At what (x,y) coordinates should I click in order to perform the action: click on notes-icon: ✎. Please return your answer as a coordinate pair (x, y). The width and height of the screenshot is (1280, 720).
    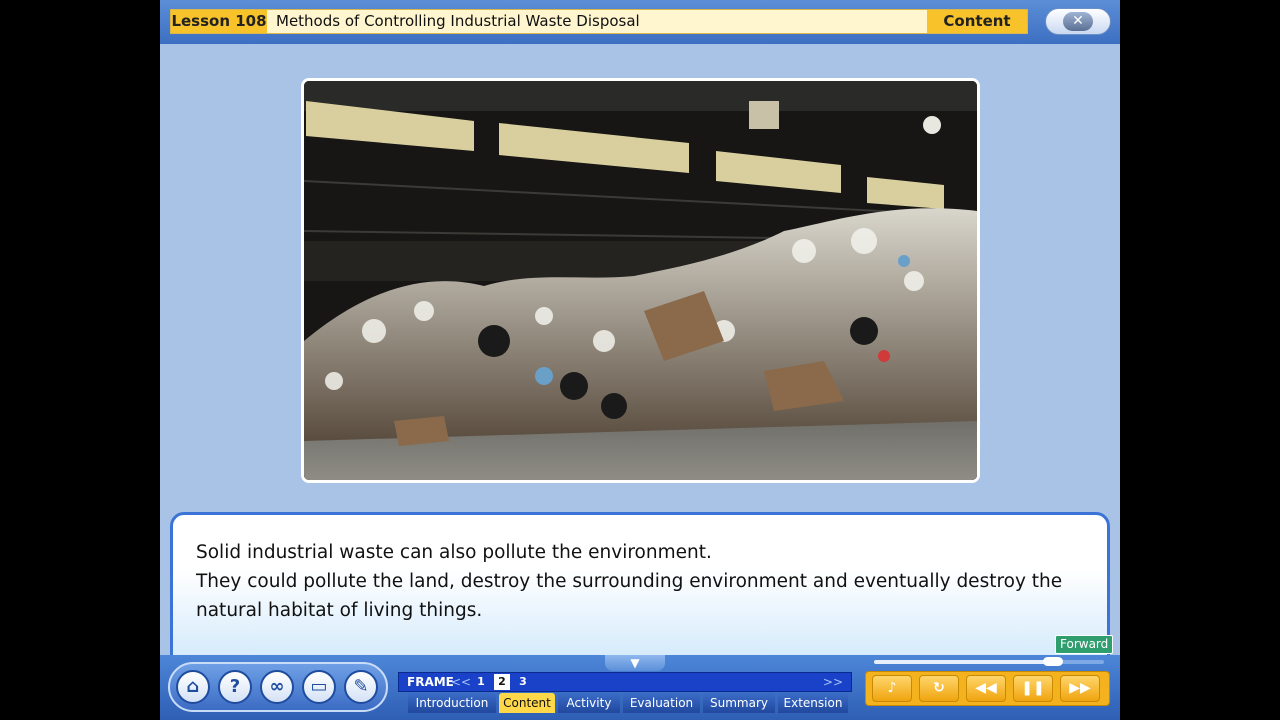
    Looking at the image, I should click on (361, 686).